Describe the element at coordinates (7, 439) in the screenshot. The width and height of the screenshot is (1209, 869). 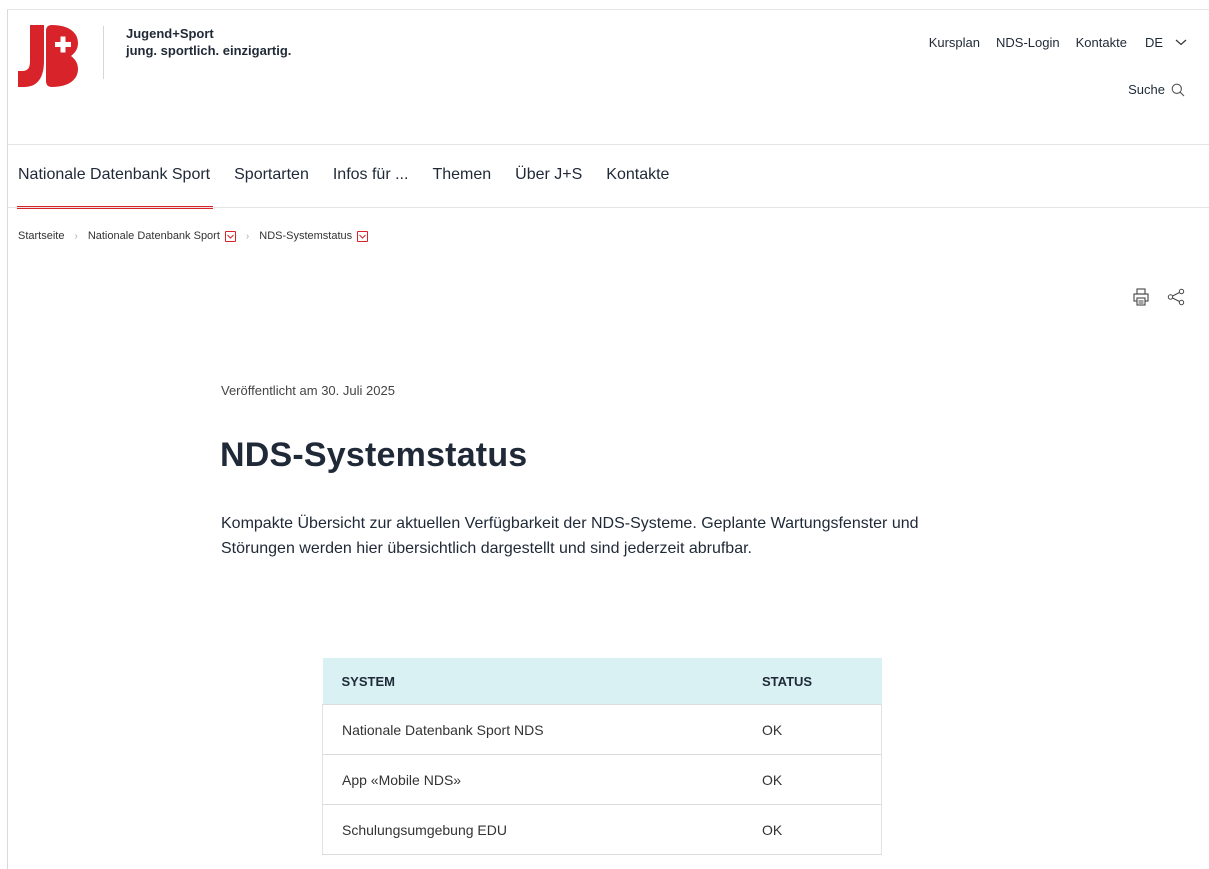
I see `page-frame-left` at that location.